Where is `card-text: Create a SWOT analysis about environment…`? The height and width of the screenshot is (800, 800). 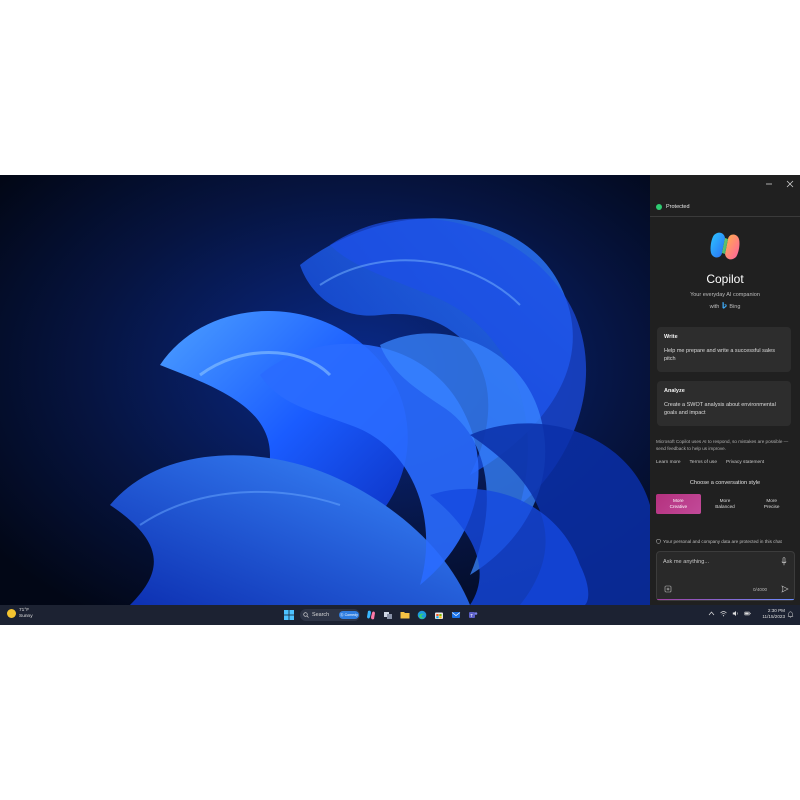 card-text: Create a SWOT analysis about environment… is located at coordinates (720, 409).